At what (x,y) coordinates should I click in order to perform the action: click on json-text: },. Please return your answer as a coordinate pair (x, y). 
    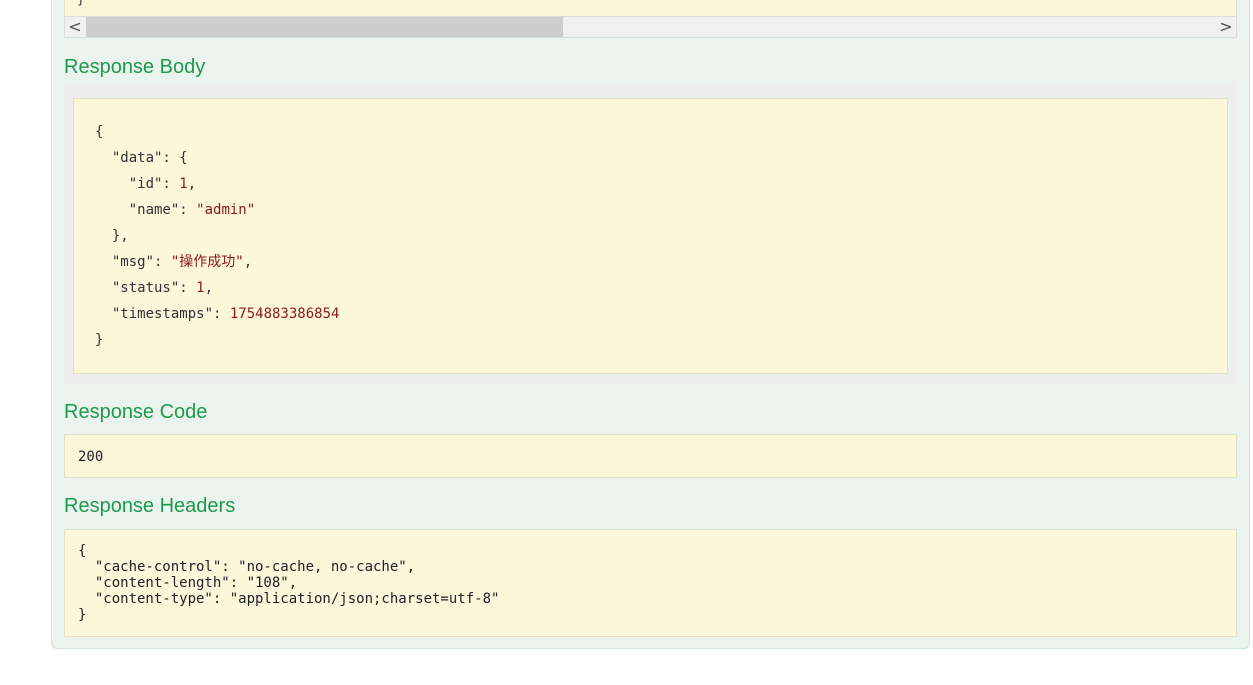
    Looking at the image, I should click on (112, 236).